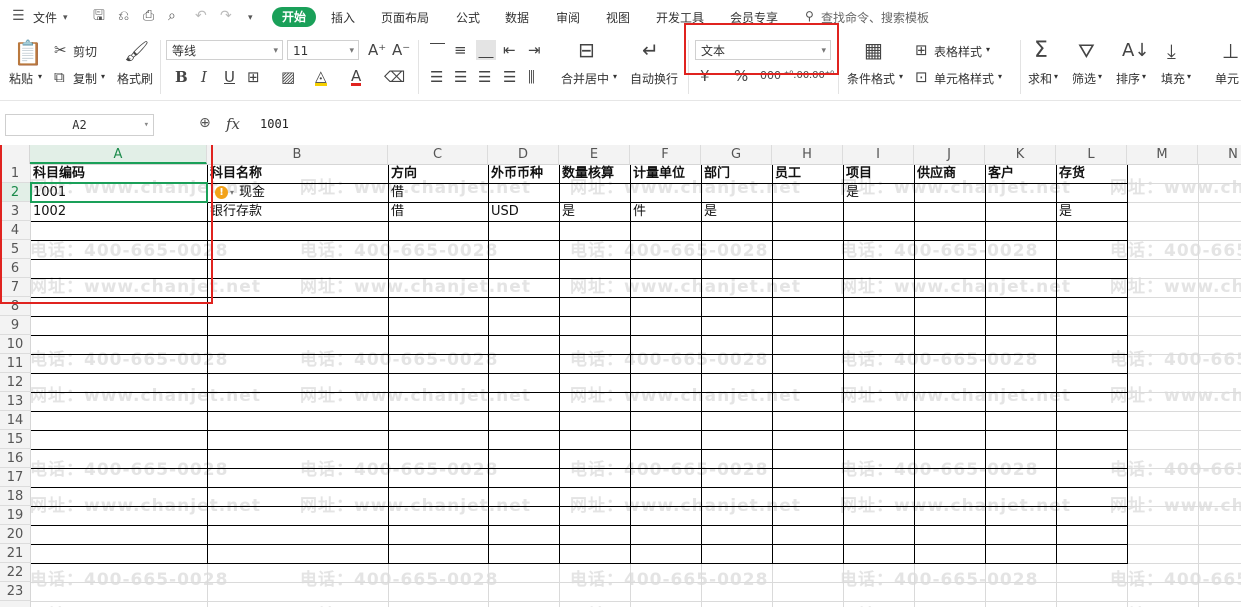 Image resolution: width=1241 pixels, height=607 pixels. I want to click on zoom-lookup-icon: ⊕, so click(205, 123).